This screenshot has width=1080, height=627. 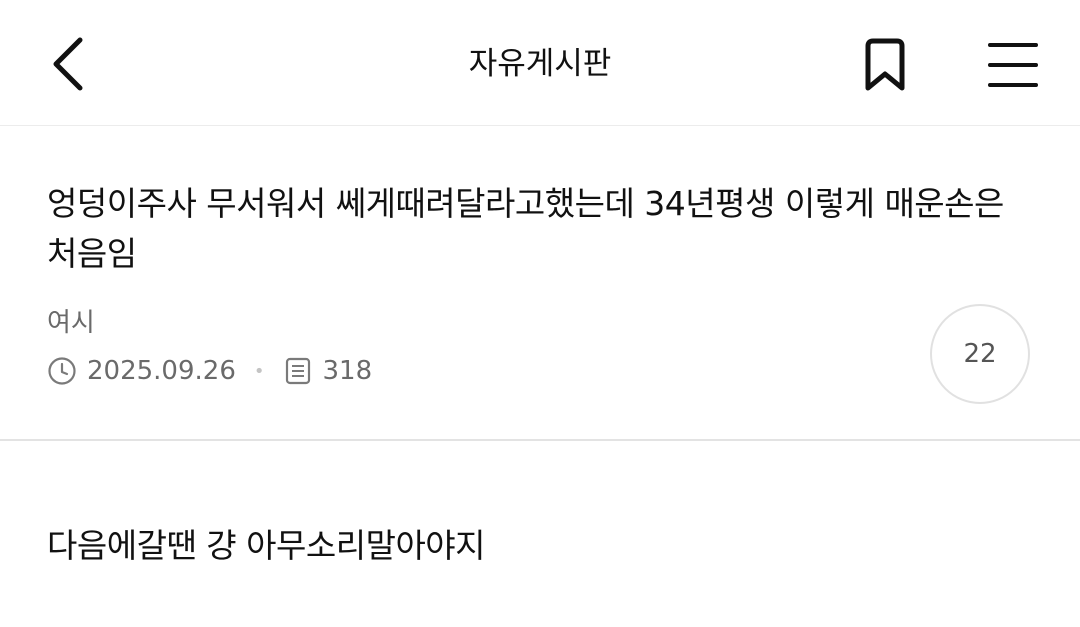 I want to click on post-title: 다음에갈땐 걍 아무소리말아야지, so click(x=266, y=545).